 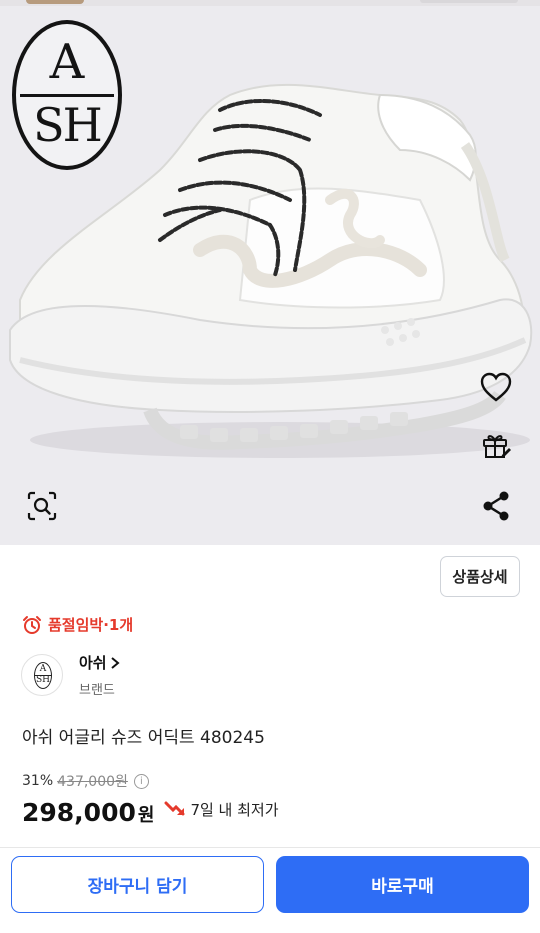 What do you see at coordinates (115, 662) in the screenshot?
I see `chevron-right-icon` at bounding box center [115, 662].